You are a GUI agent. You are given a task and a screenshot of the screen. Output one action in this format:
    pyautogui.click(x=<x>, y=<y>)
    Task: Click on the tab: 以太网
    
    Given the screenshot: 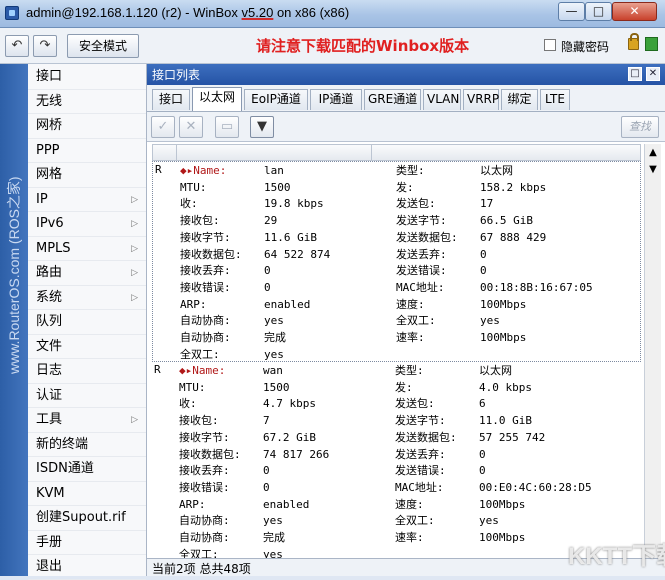 What is the action you would take?
    pyautogui.click(x=217, y=99)
    